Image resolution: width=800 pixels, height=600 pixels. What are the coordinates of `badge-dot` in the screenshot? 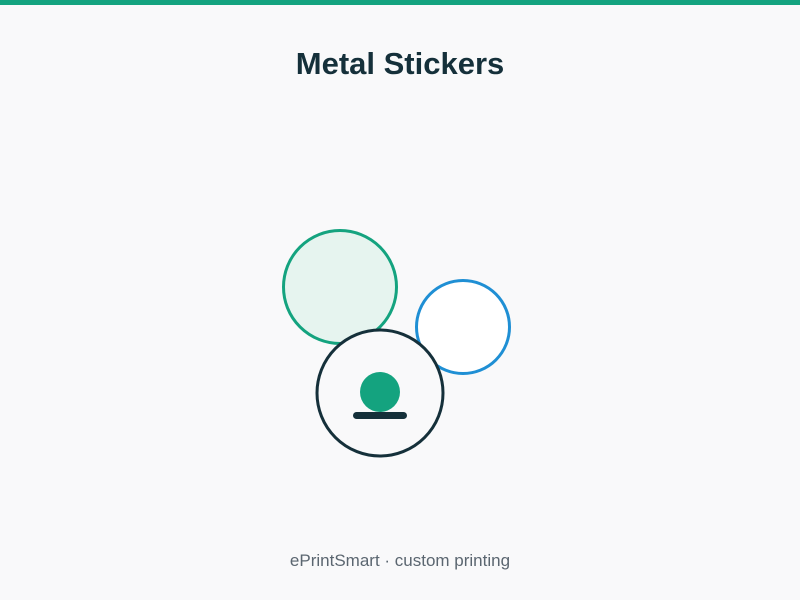 It's located at (380, 392).